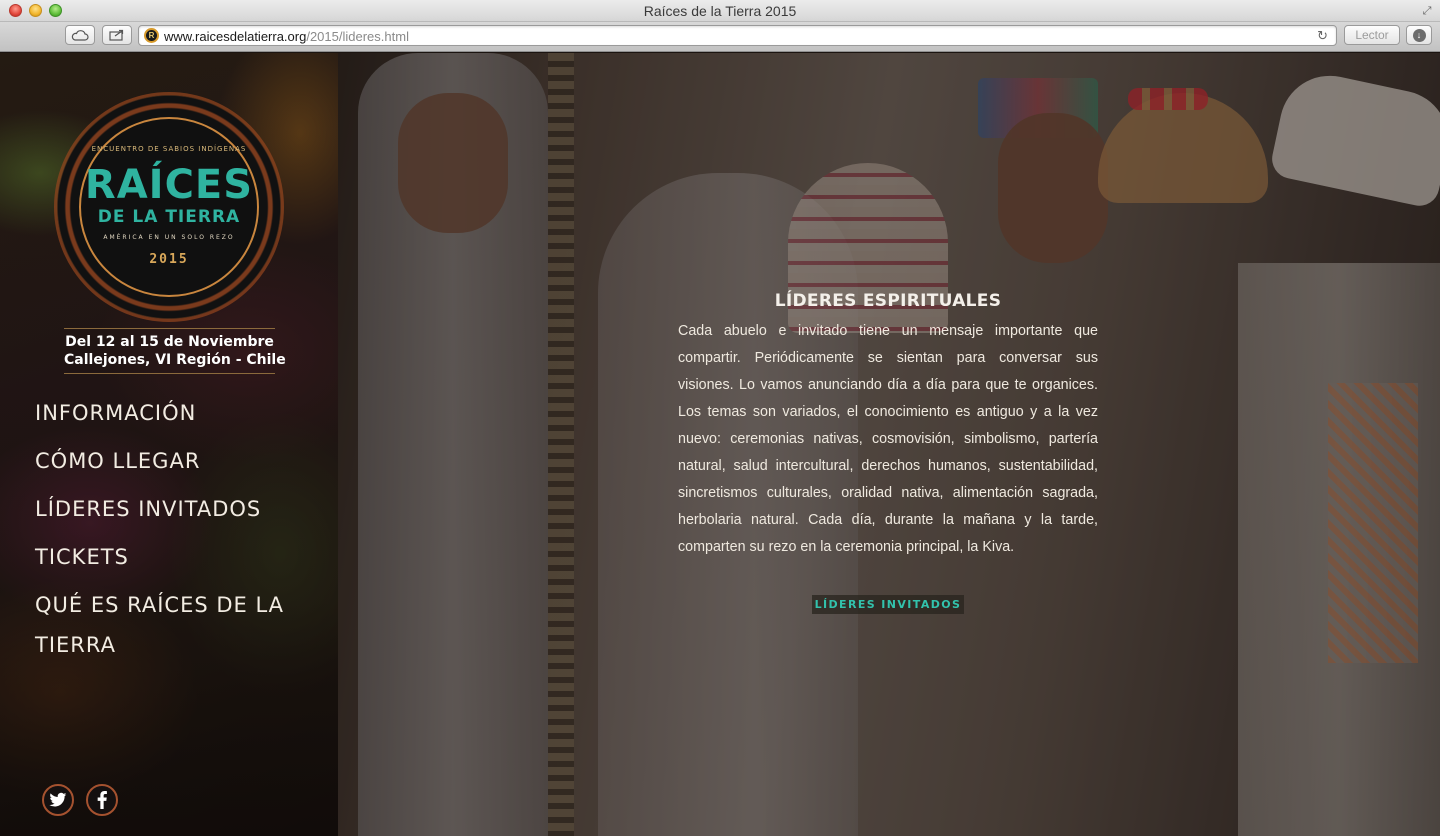 This screenshot has height=836, width=1440. Describe the element at coordinates (175, 360) in the screenshot. I see `event-location: Callejones, VI Región - Chile` at that location.